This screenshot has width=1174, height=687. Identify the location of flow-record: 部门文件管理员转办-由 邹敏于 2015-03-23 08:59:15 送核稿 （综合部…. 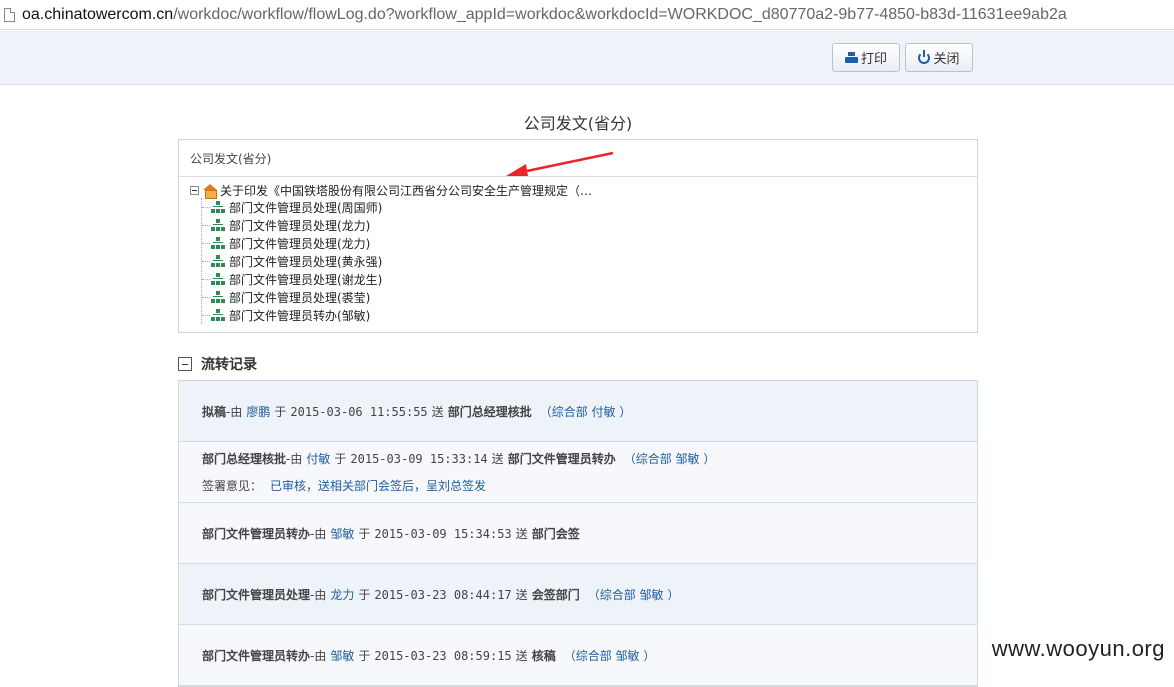
(578, 655).